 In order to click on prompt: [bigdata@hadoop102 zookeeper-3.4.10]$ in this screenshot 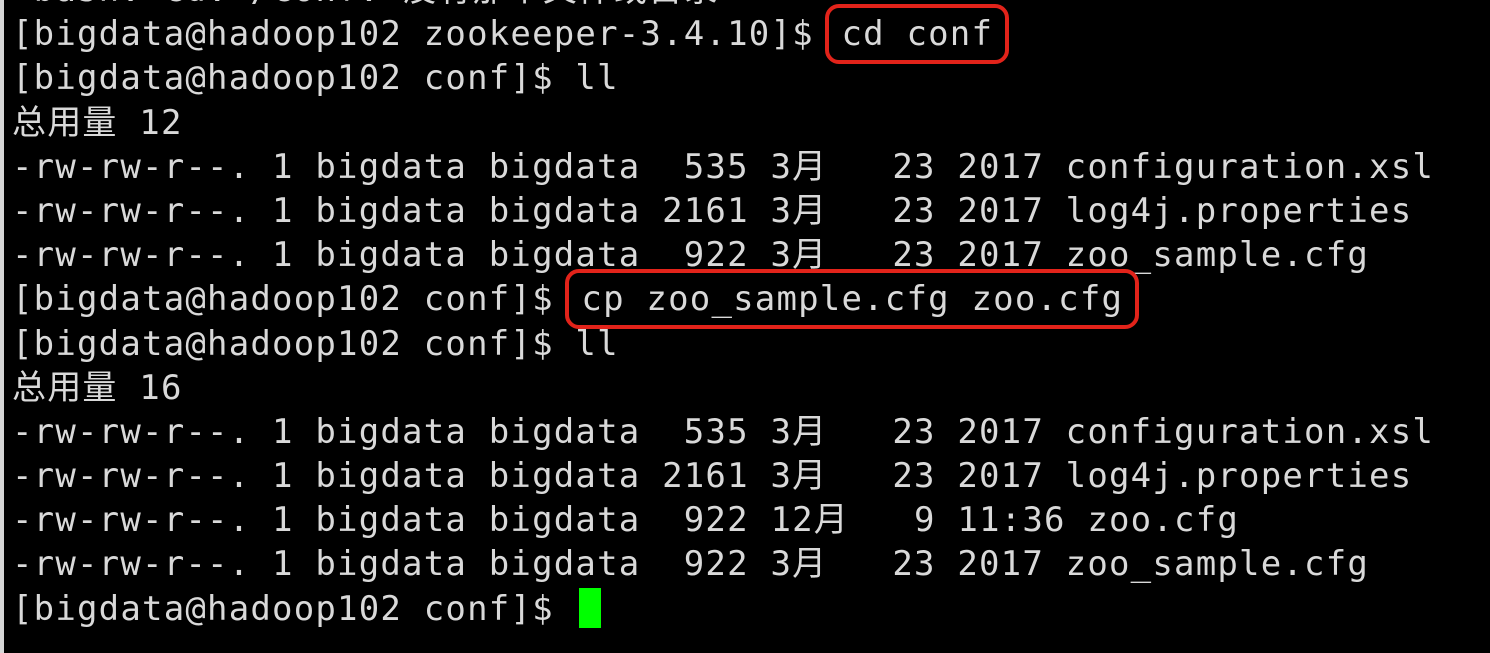, I will do `click(424, 34)`.